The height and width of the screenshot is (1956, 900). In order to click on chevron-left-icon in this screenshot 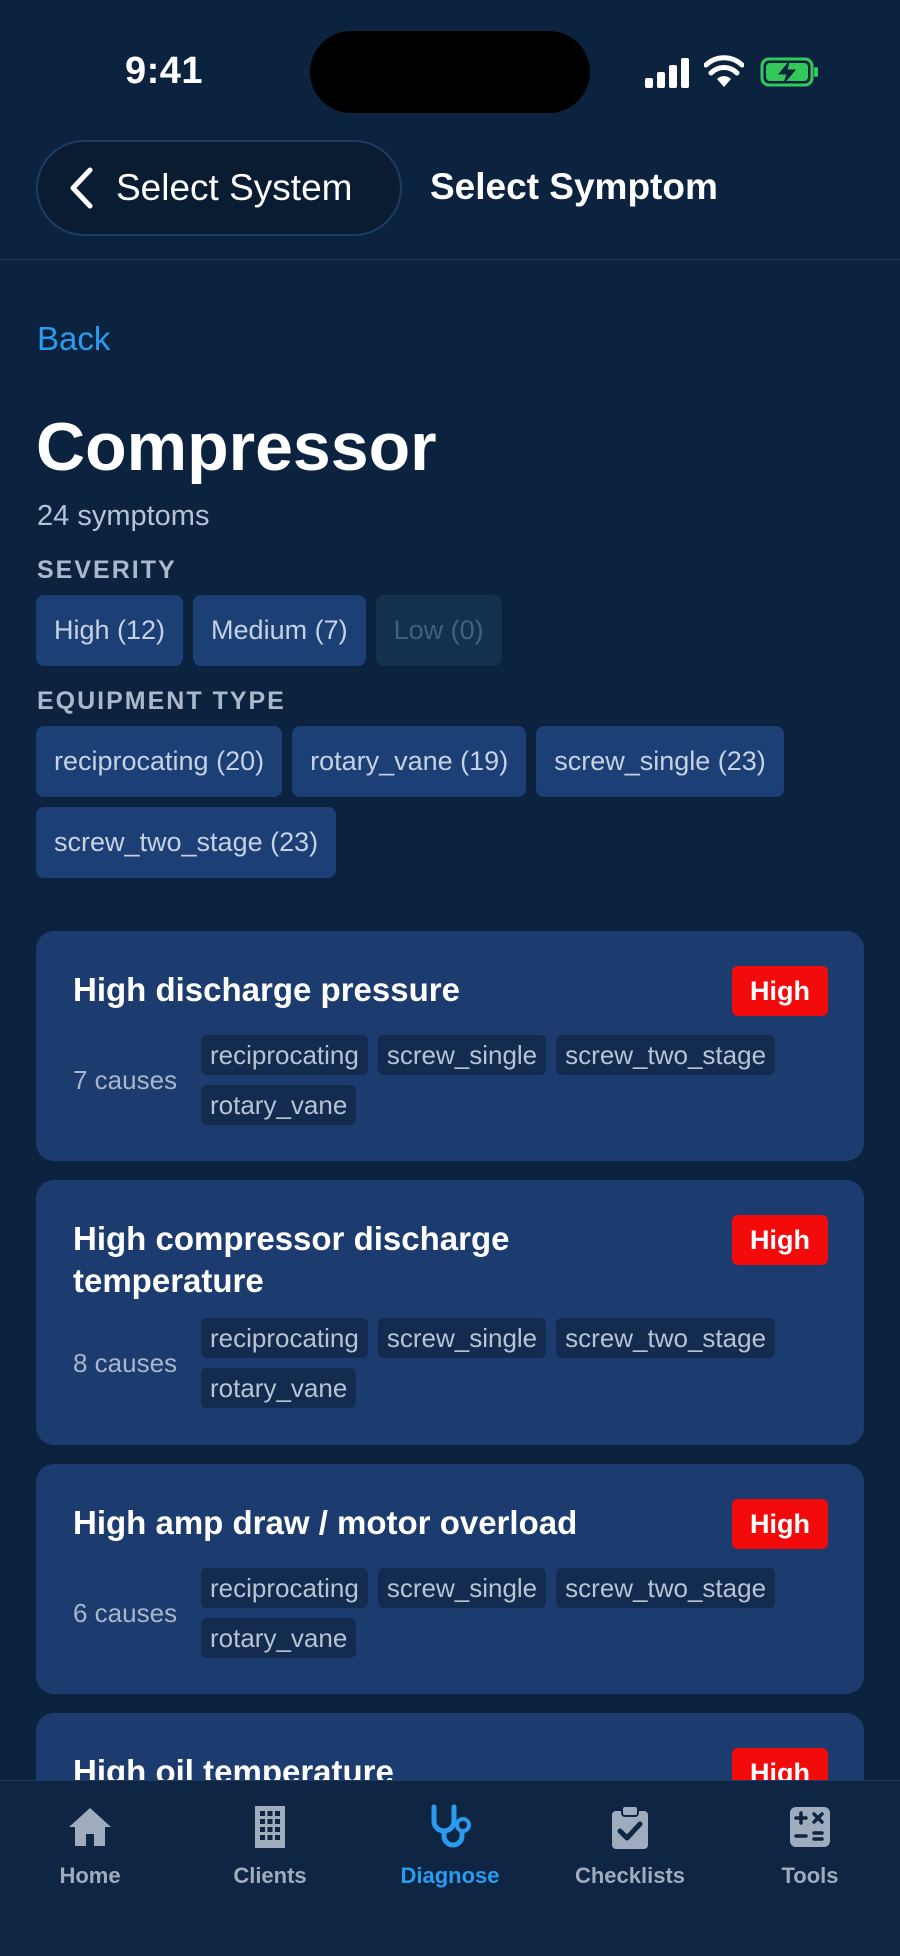, I will do `click(81, 188)`.